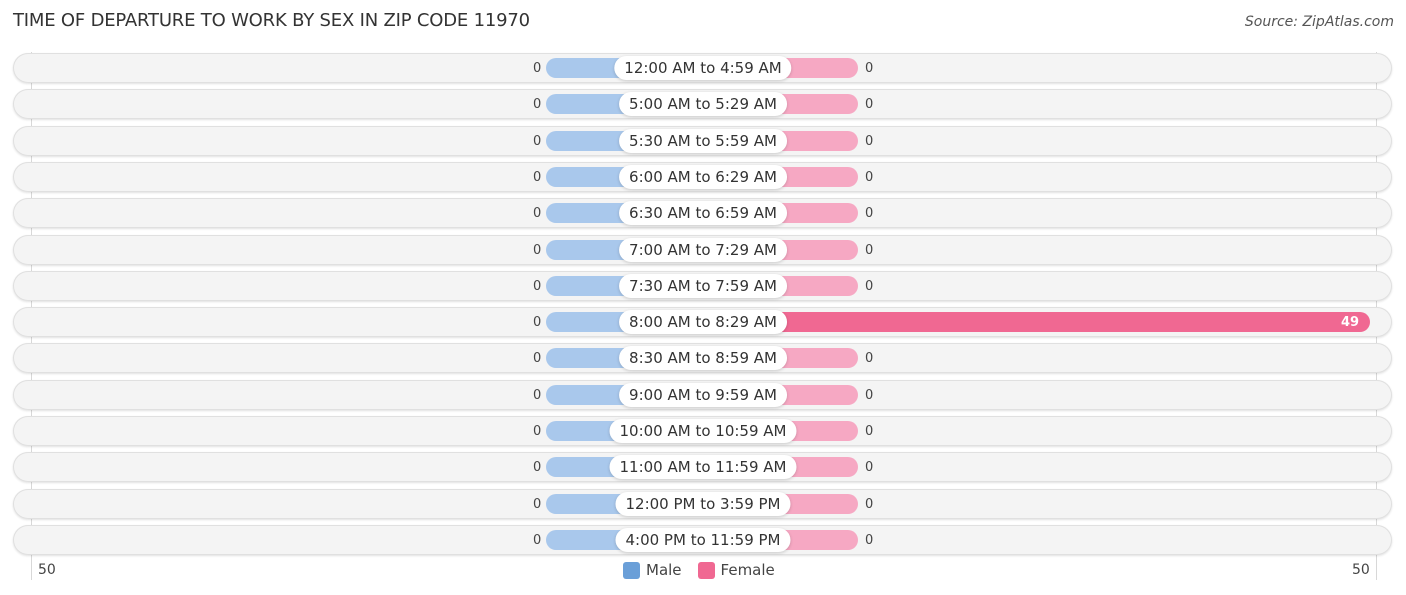  I want to click on category-label: 6:00 AM to 6:29 AM, so click(703, 176).